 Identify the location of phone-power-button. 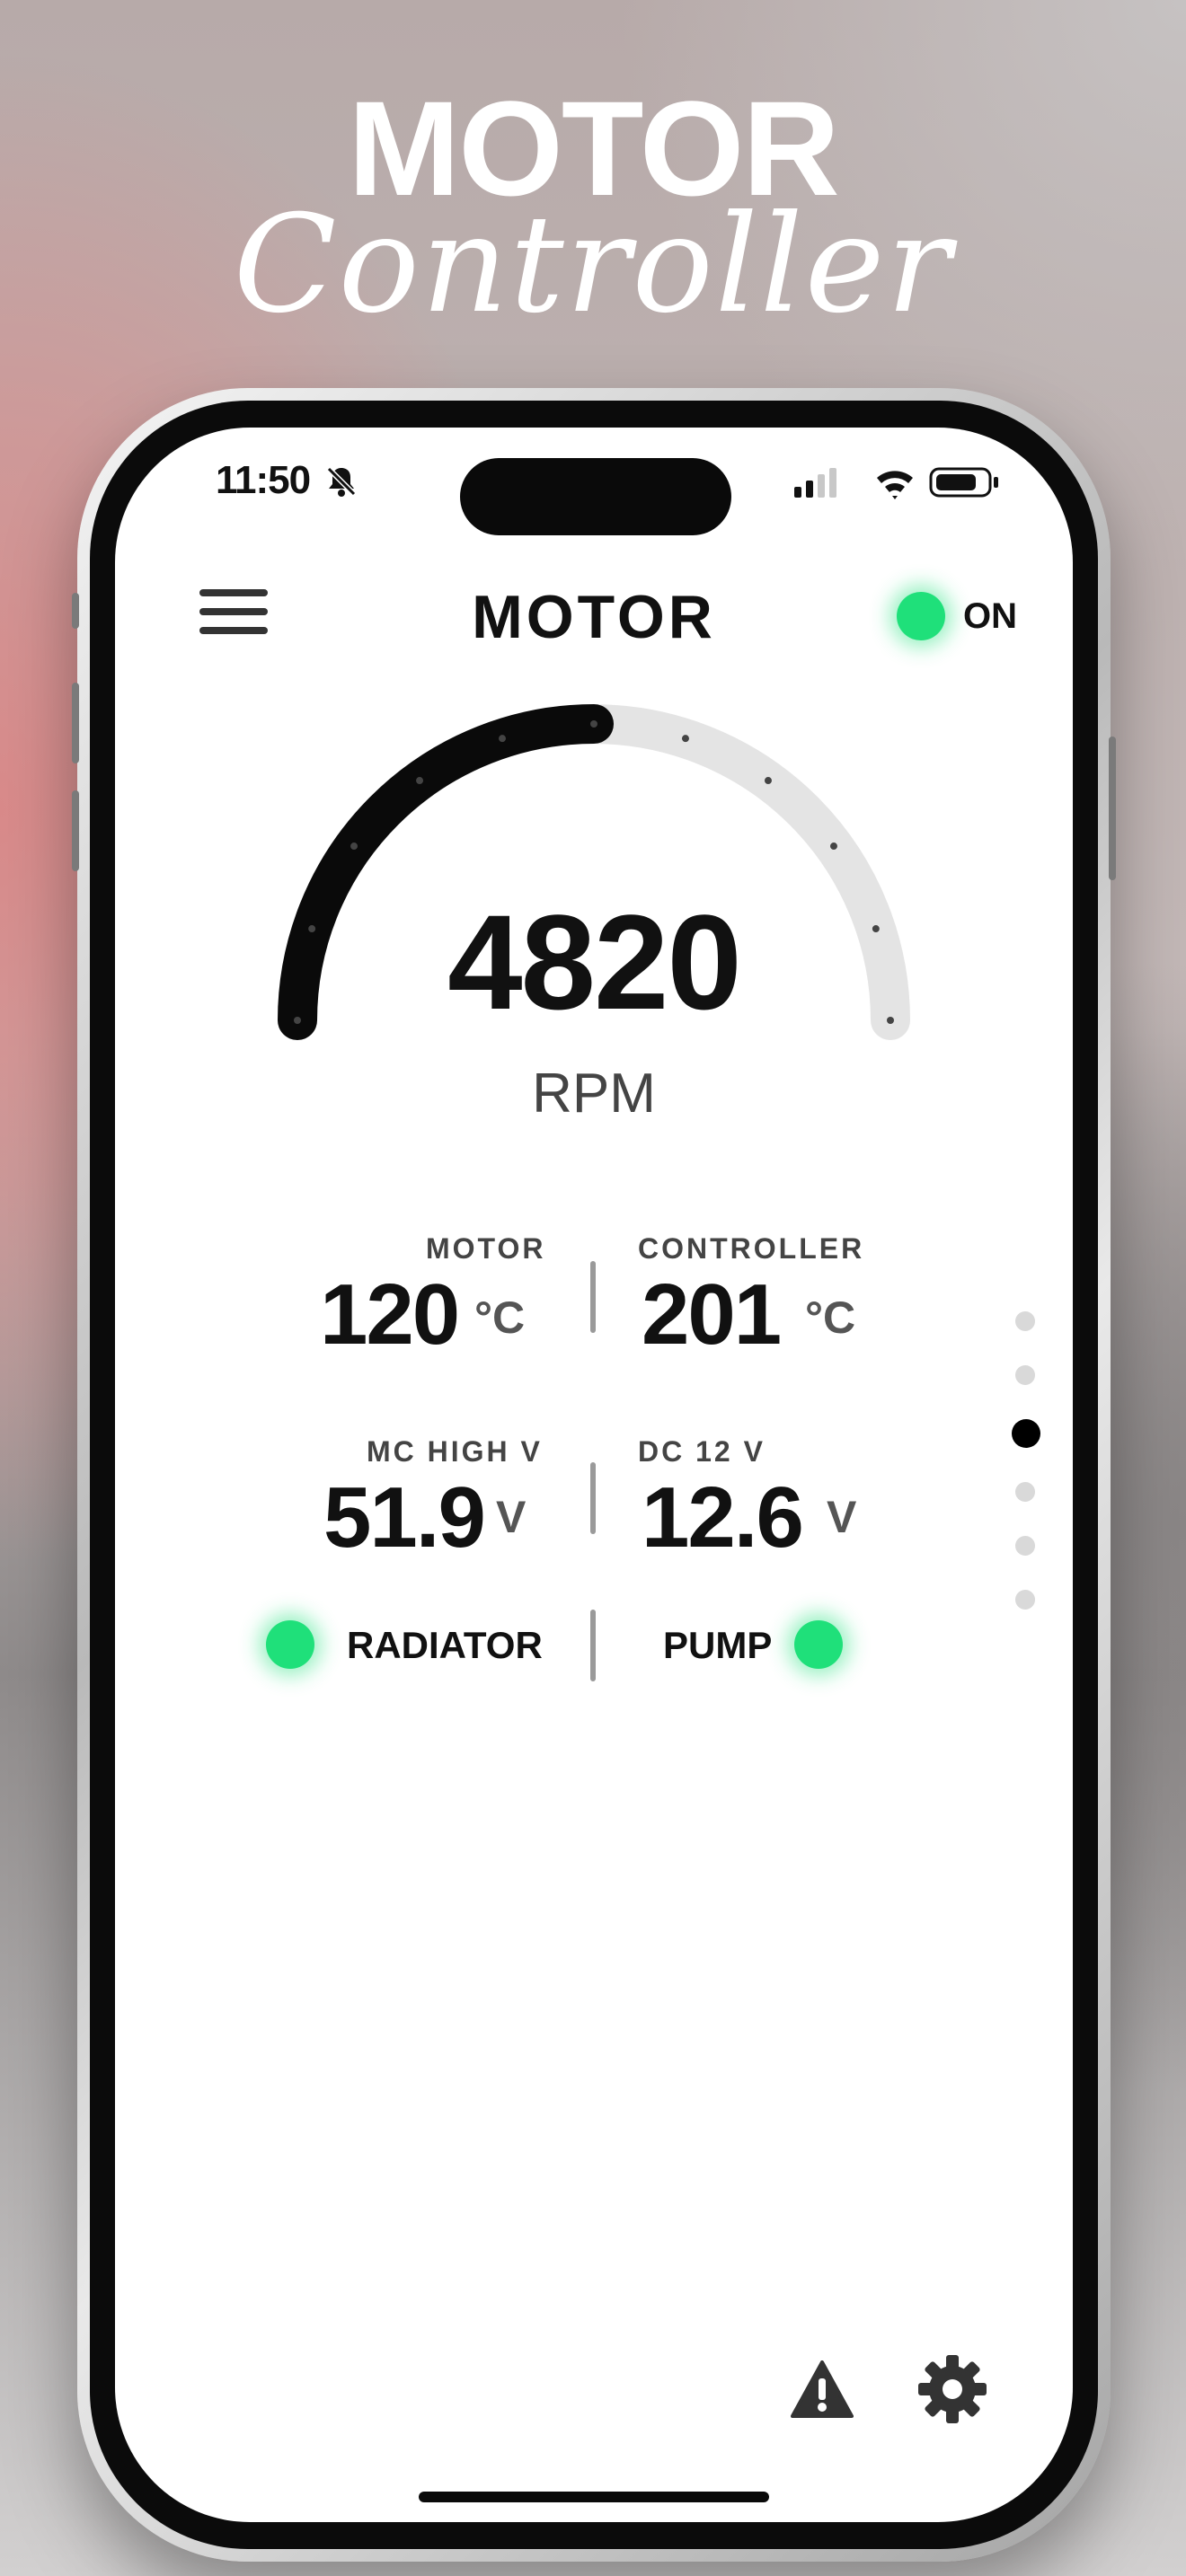
(1112, 808).